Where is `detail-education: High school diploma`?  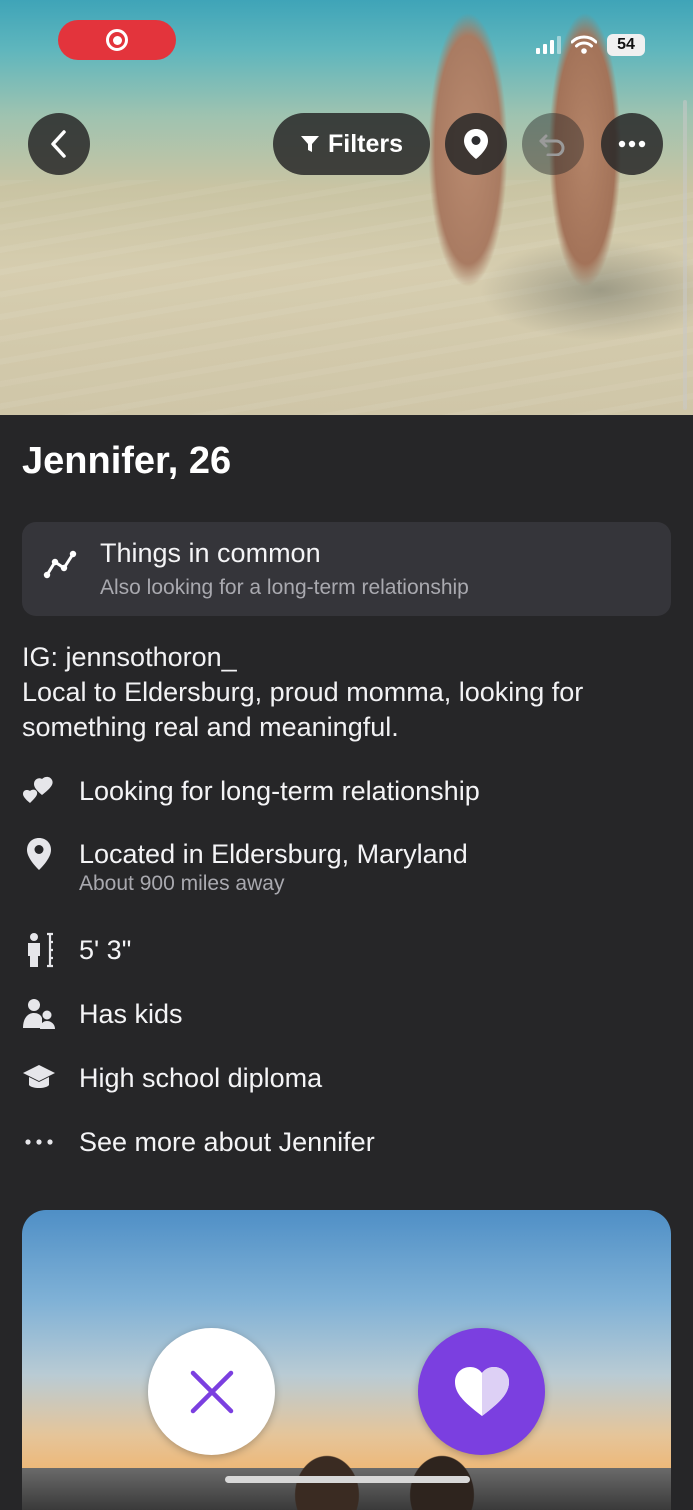 detail-education: High school diploma is located at coordinates (172, 1078).